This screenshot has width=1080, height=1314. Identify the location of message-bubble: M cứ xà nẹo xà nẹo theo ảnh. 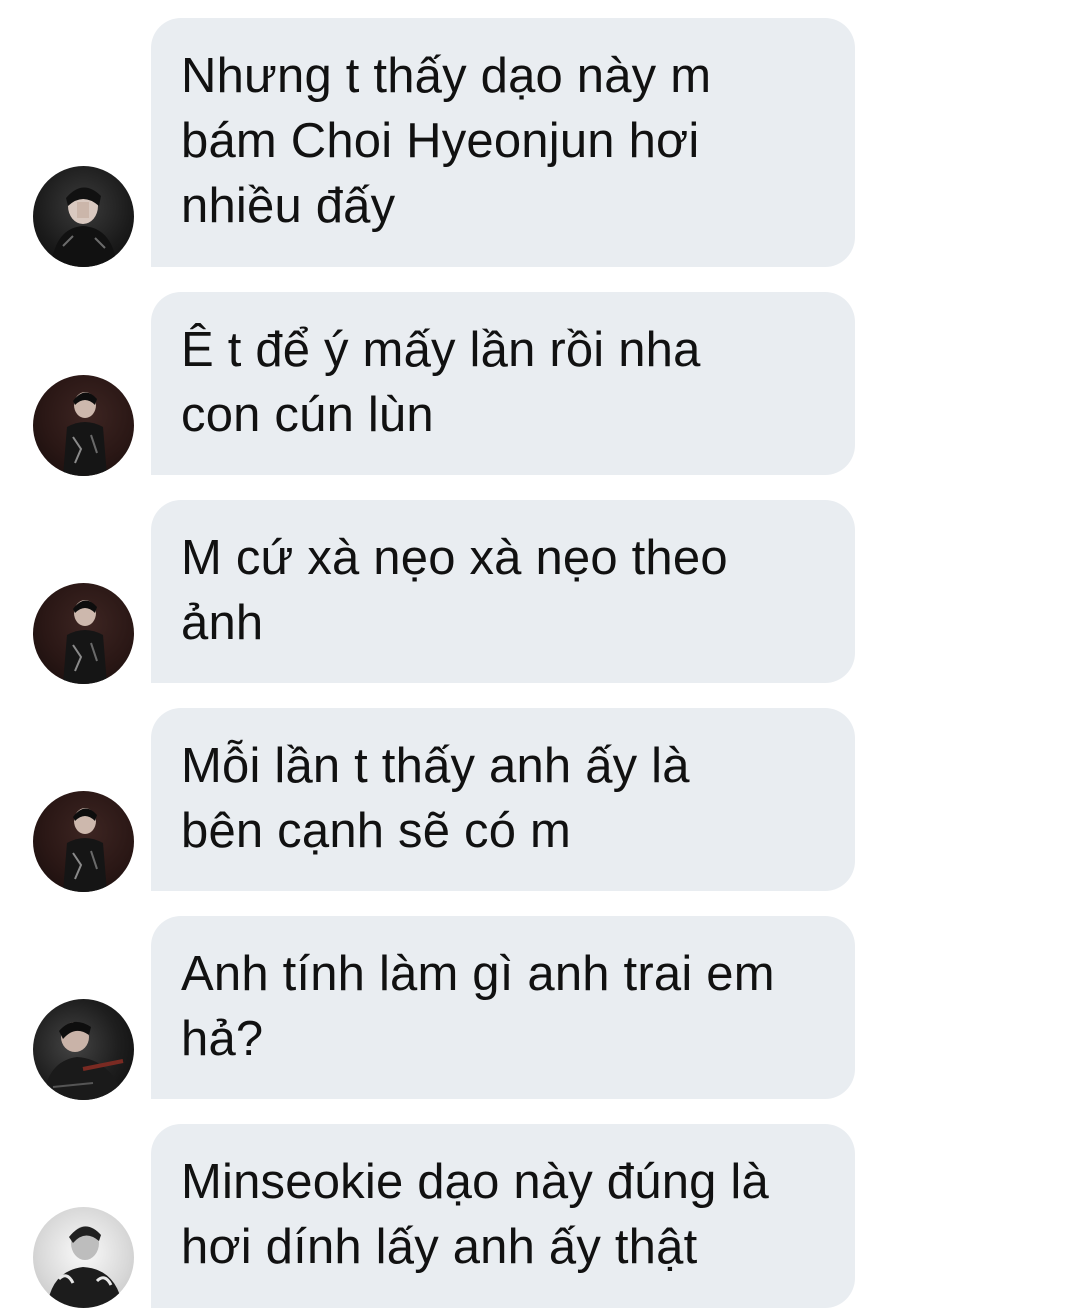
(503, 591).